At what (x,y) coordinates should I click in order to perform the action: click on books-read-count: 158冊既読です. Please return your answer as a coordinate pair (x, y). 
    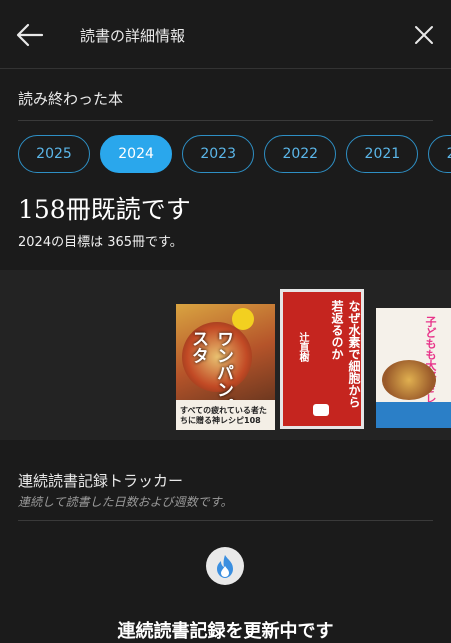
    Looking at the image, I should click on (104, 209).